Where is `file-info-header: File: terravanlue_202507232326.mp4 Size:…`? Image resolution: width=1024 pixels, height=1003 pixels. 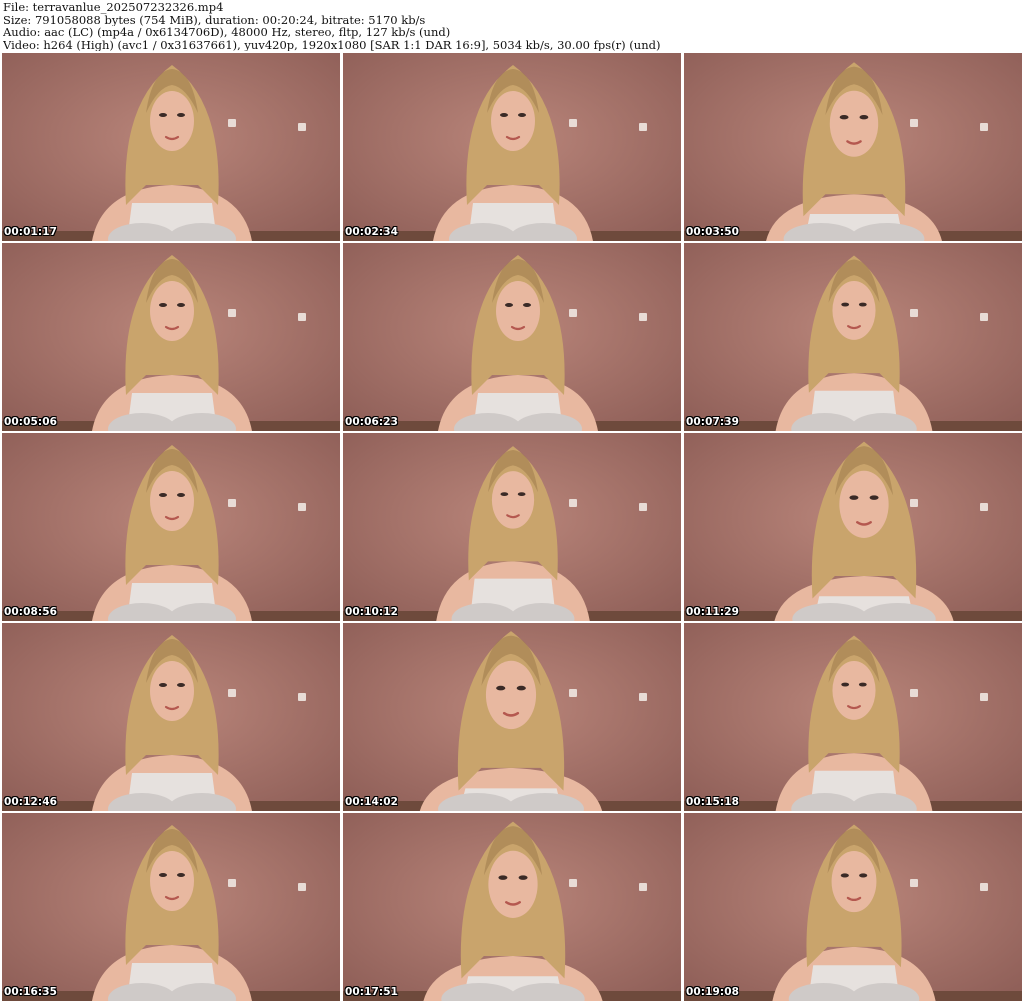
file-info-header: File: terravanlue_202507232326.mp4 Size:… is located at coordinates (512, 27).